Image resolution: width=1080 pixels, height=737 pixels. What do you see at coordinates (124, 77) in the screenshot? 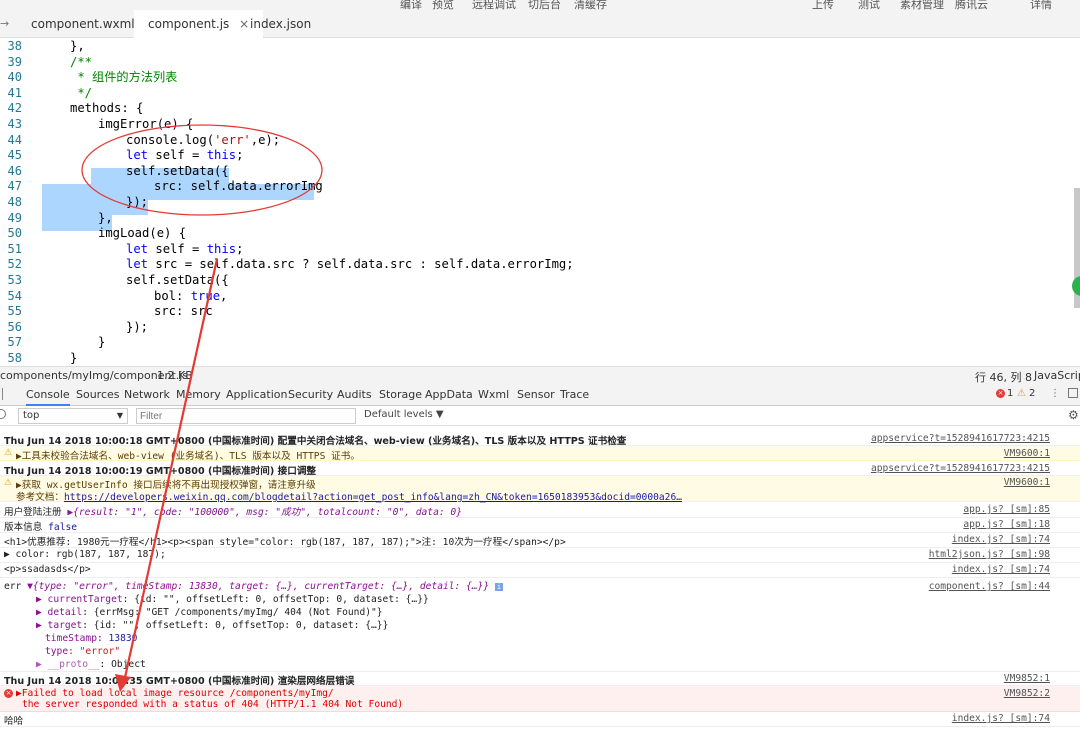
I see `code-line: * 组件的方法列表` at bounding box center [124, 77].